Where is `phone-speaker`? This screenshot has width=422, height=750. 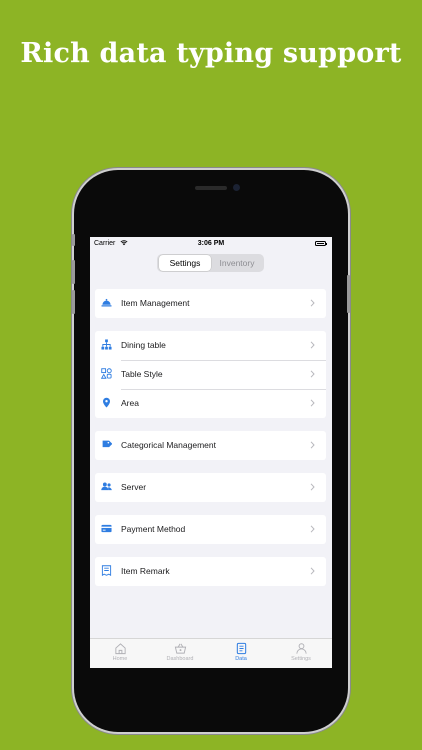
phone-speaker is located at coordinates (211, 188).